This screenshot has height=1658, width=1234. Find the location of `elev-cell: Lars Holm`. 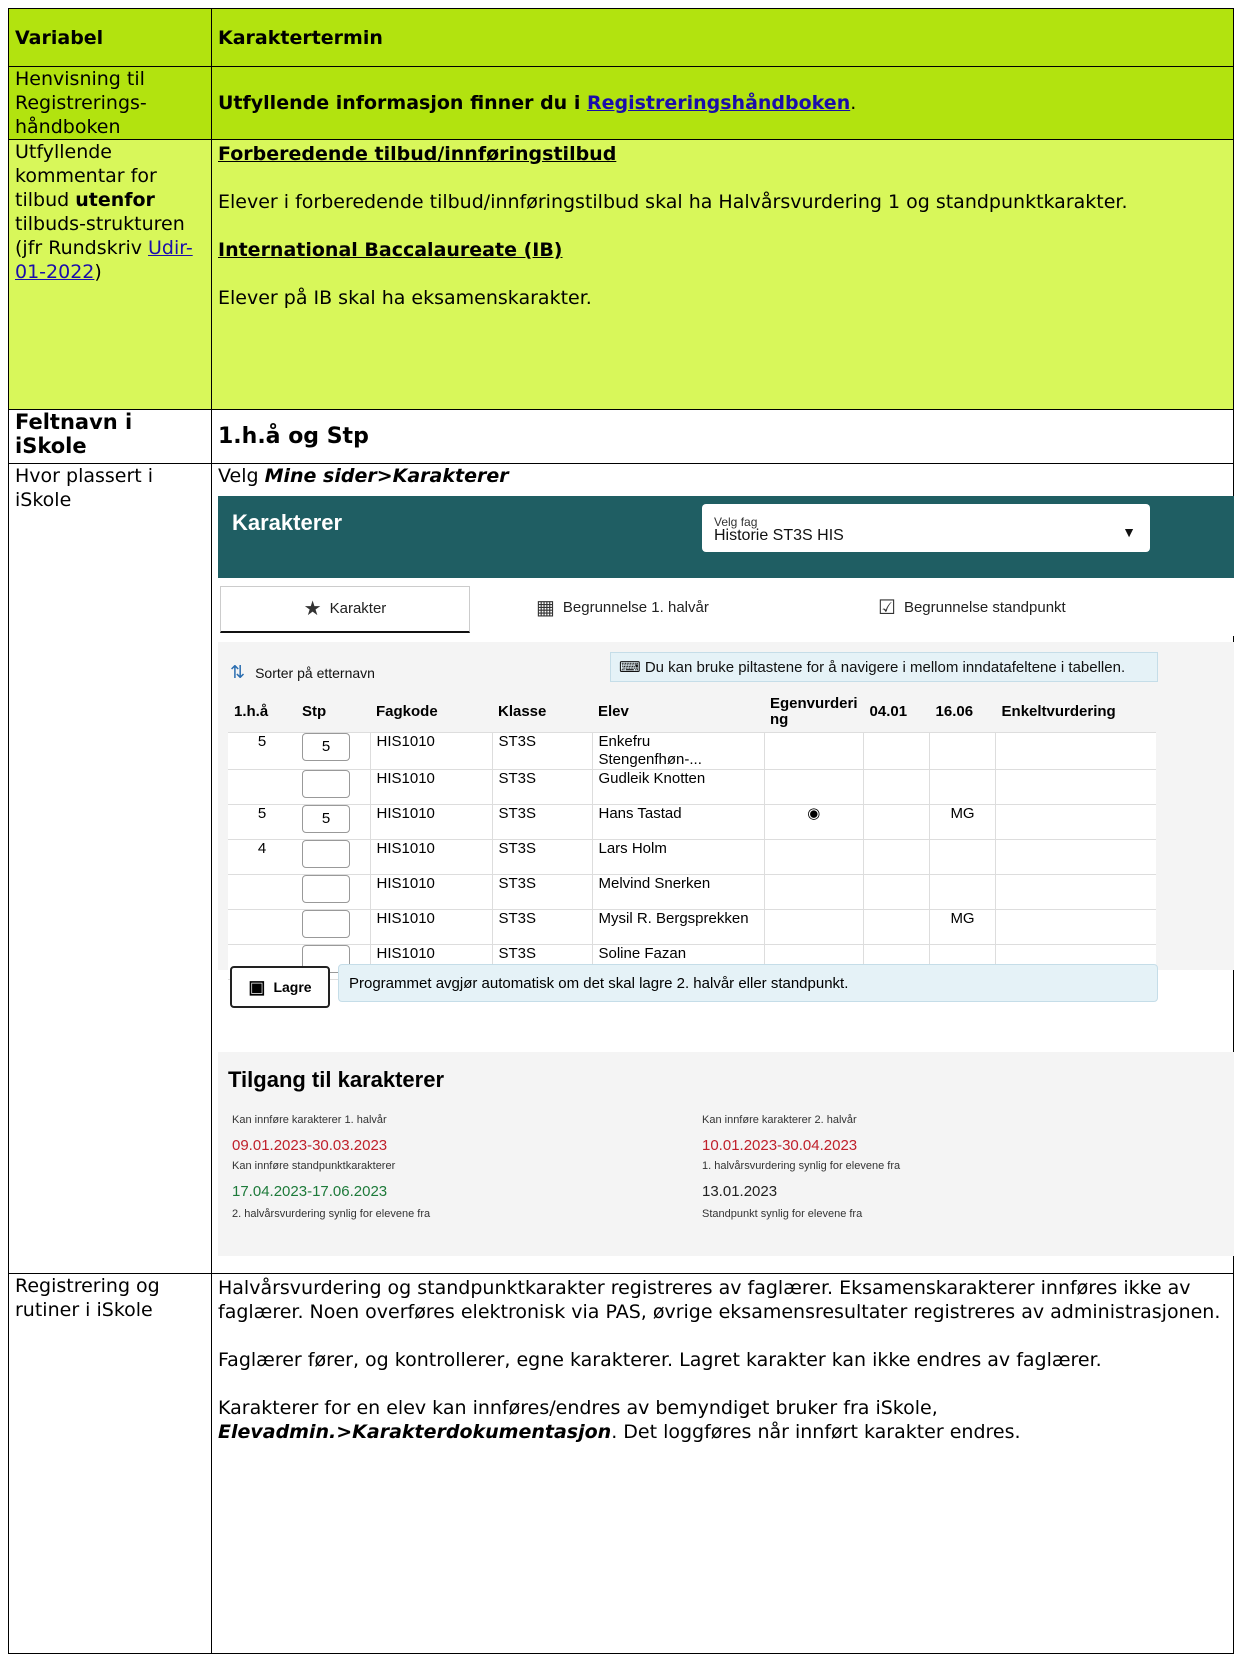

elev-cell: Lars Holm is located at coordinates (677, 857).